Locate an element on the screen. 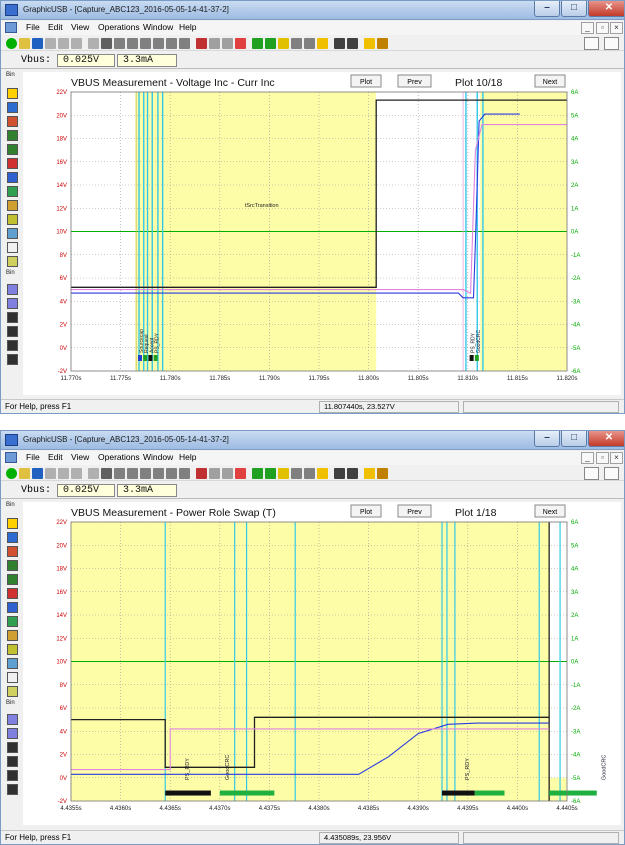 The image size is (625, 845). next-button: Next is located at coordinates (550, 511).